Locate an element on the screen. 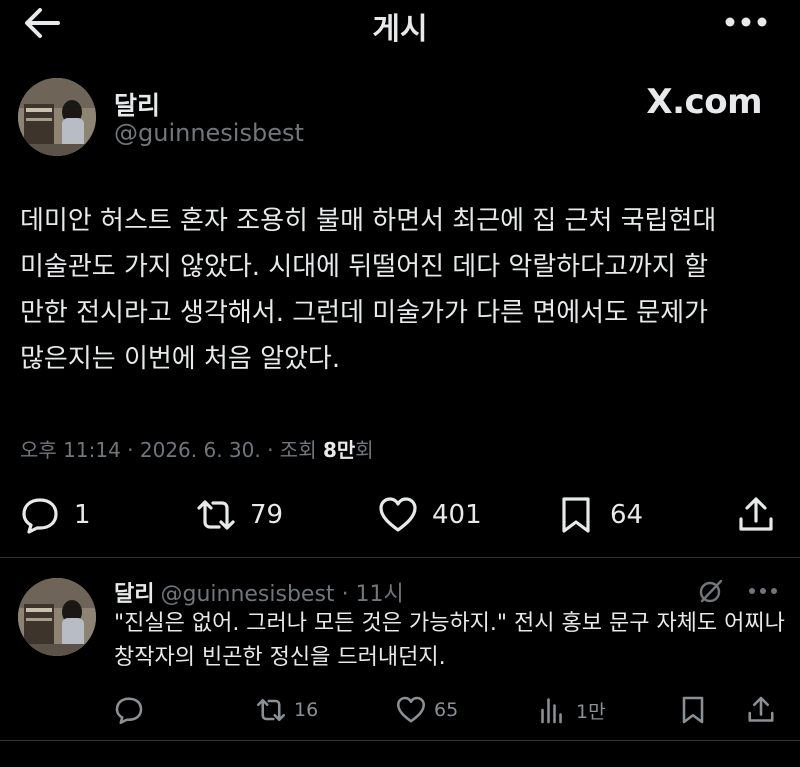 Image resolution: width=800 pixels, height=767 pixels. reply-reply-button is located at coordinates (133, 710).